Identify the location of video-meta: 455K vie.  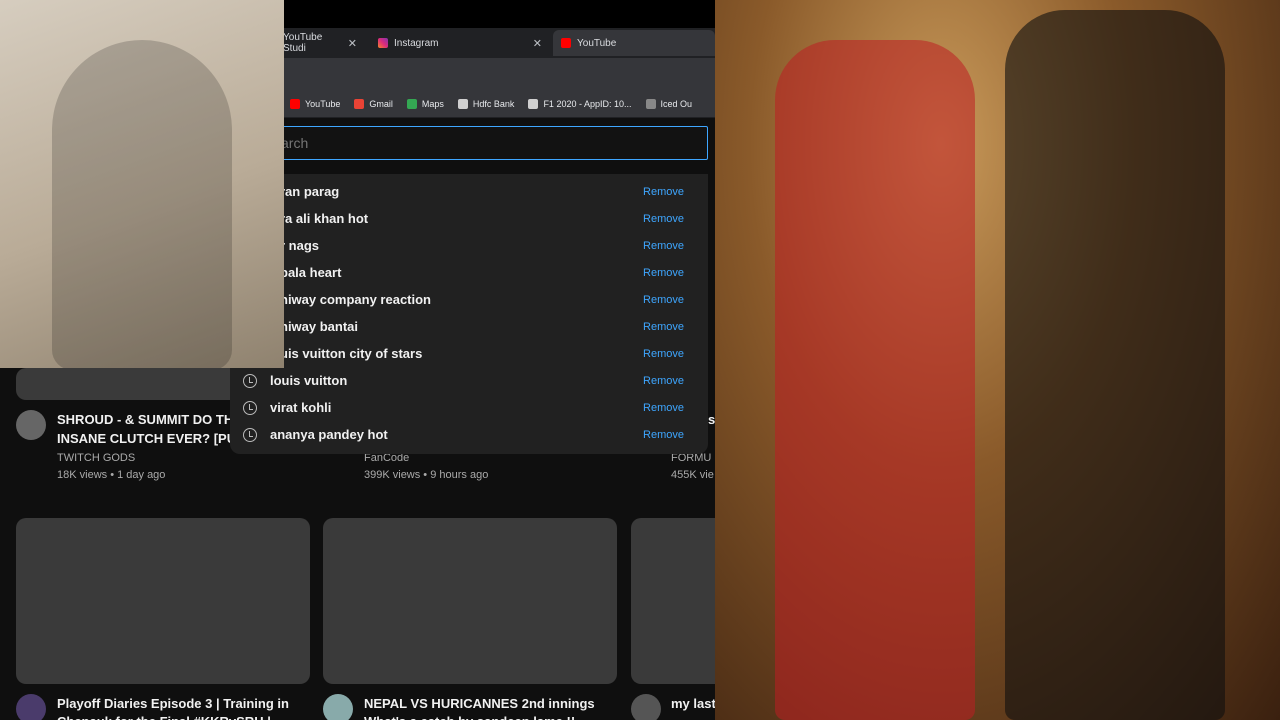
(692, 475).